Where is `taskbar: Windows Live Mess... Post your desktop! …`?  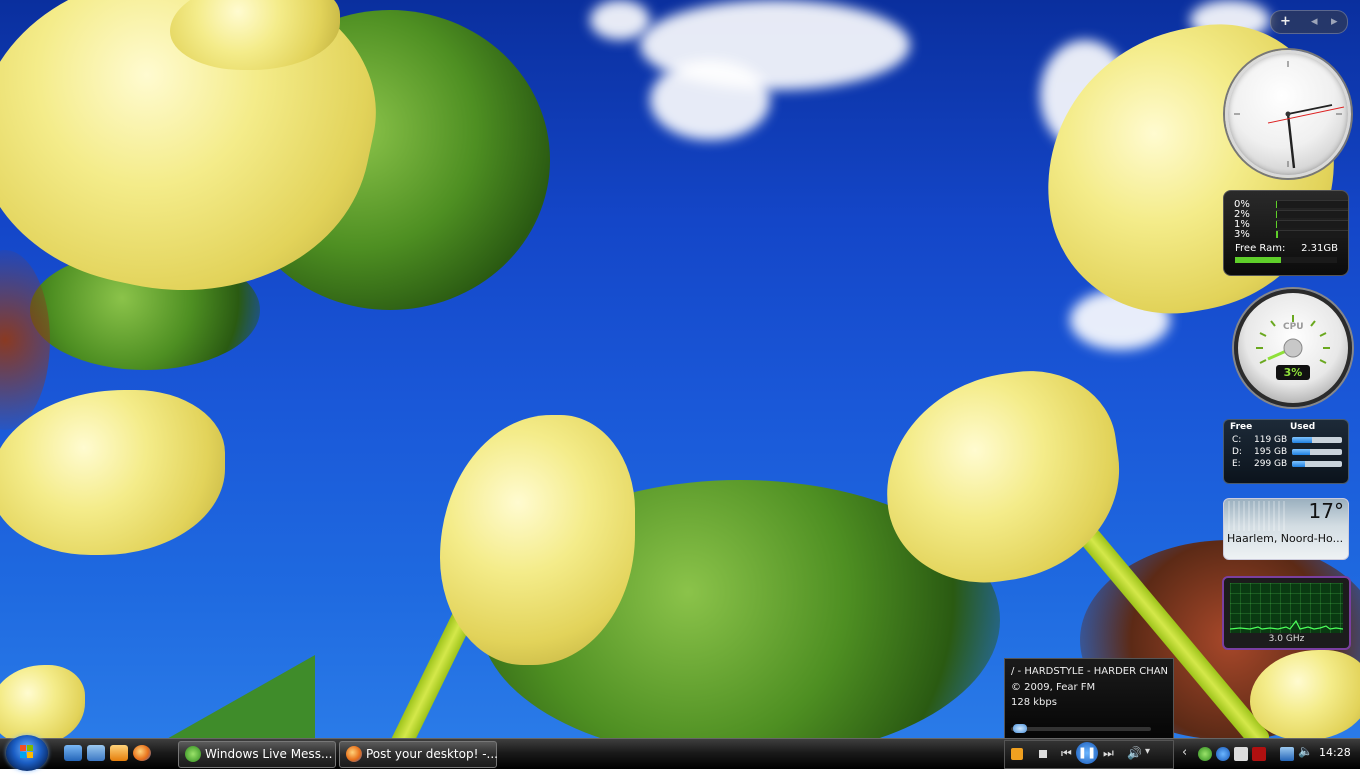
taskbar: Windows Live Mess... Post your desktop! … is located at coordinates (680, 753).